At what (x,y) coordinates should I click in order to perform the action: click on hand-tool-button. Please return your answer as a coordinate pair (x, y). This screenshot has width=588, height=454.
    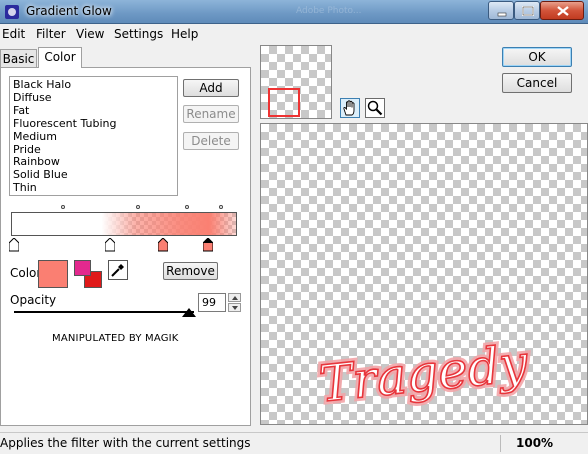
    Looking at the image, I should click on (350, 108).